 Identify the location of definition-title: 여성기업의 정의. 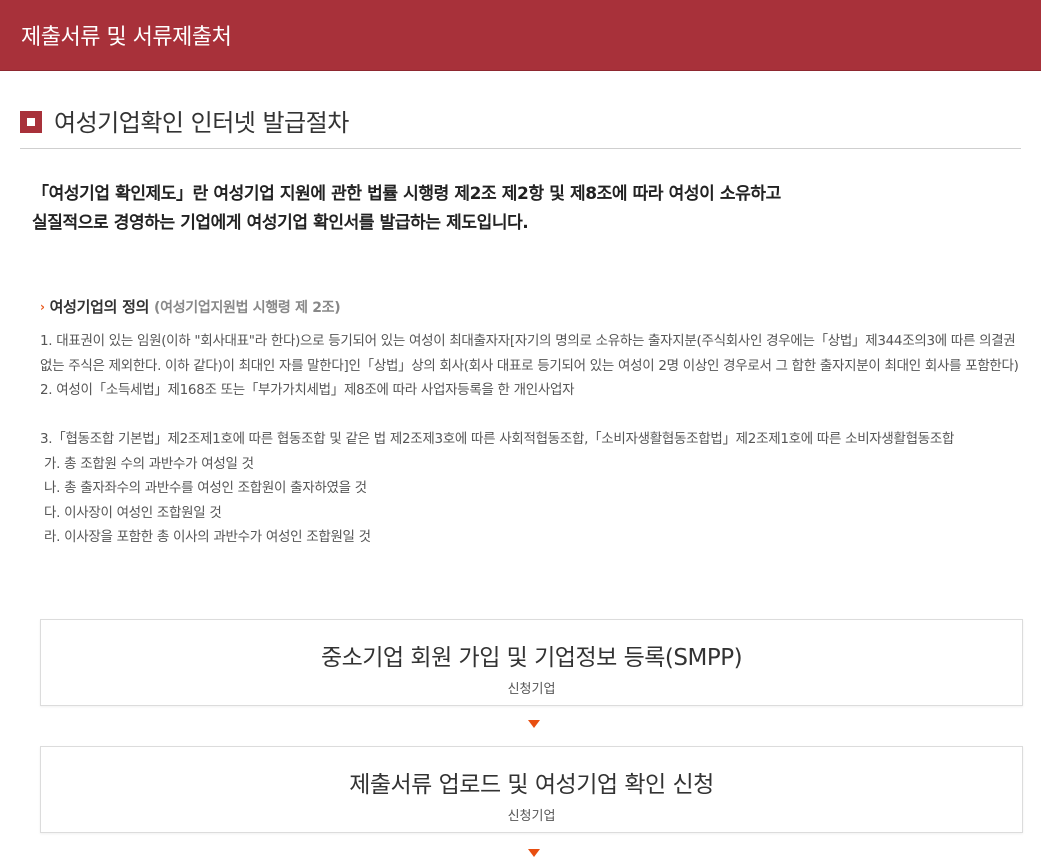
(99, 307).